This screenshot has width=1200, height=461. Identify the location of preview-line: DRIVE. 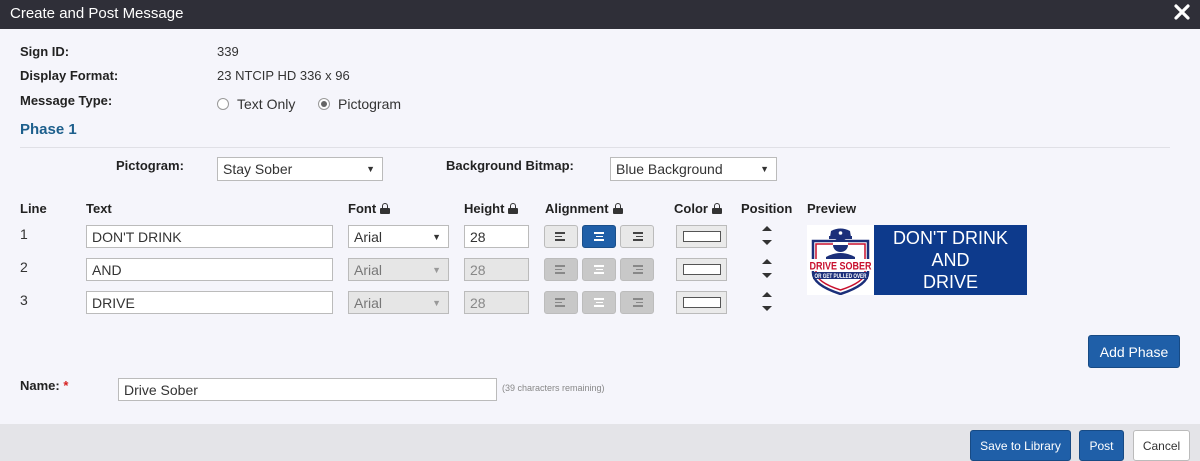
(950, 282).